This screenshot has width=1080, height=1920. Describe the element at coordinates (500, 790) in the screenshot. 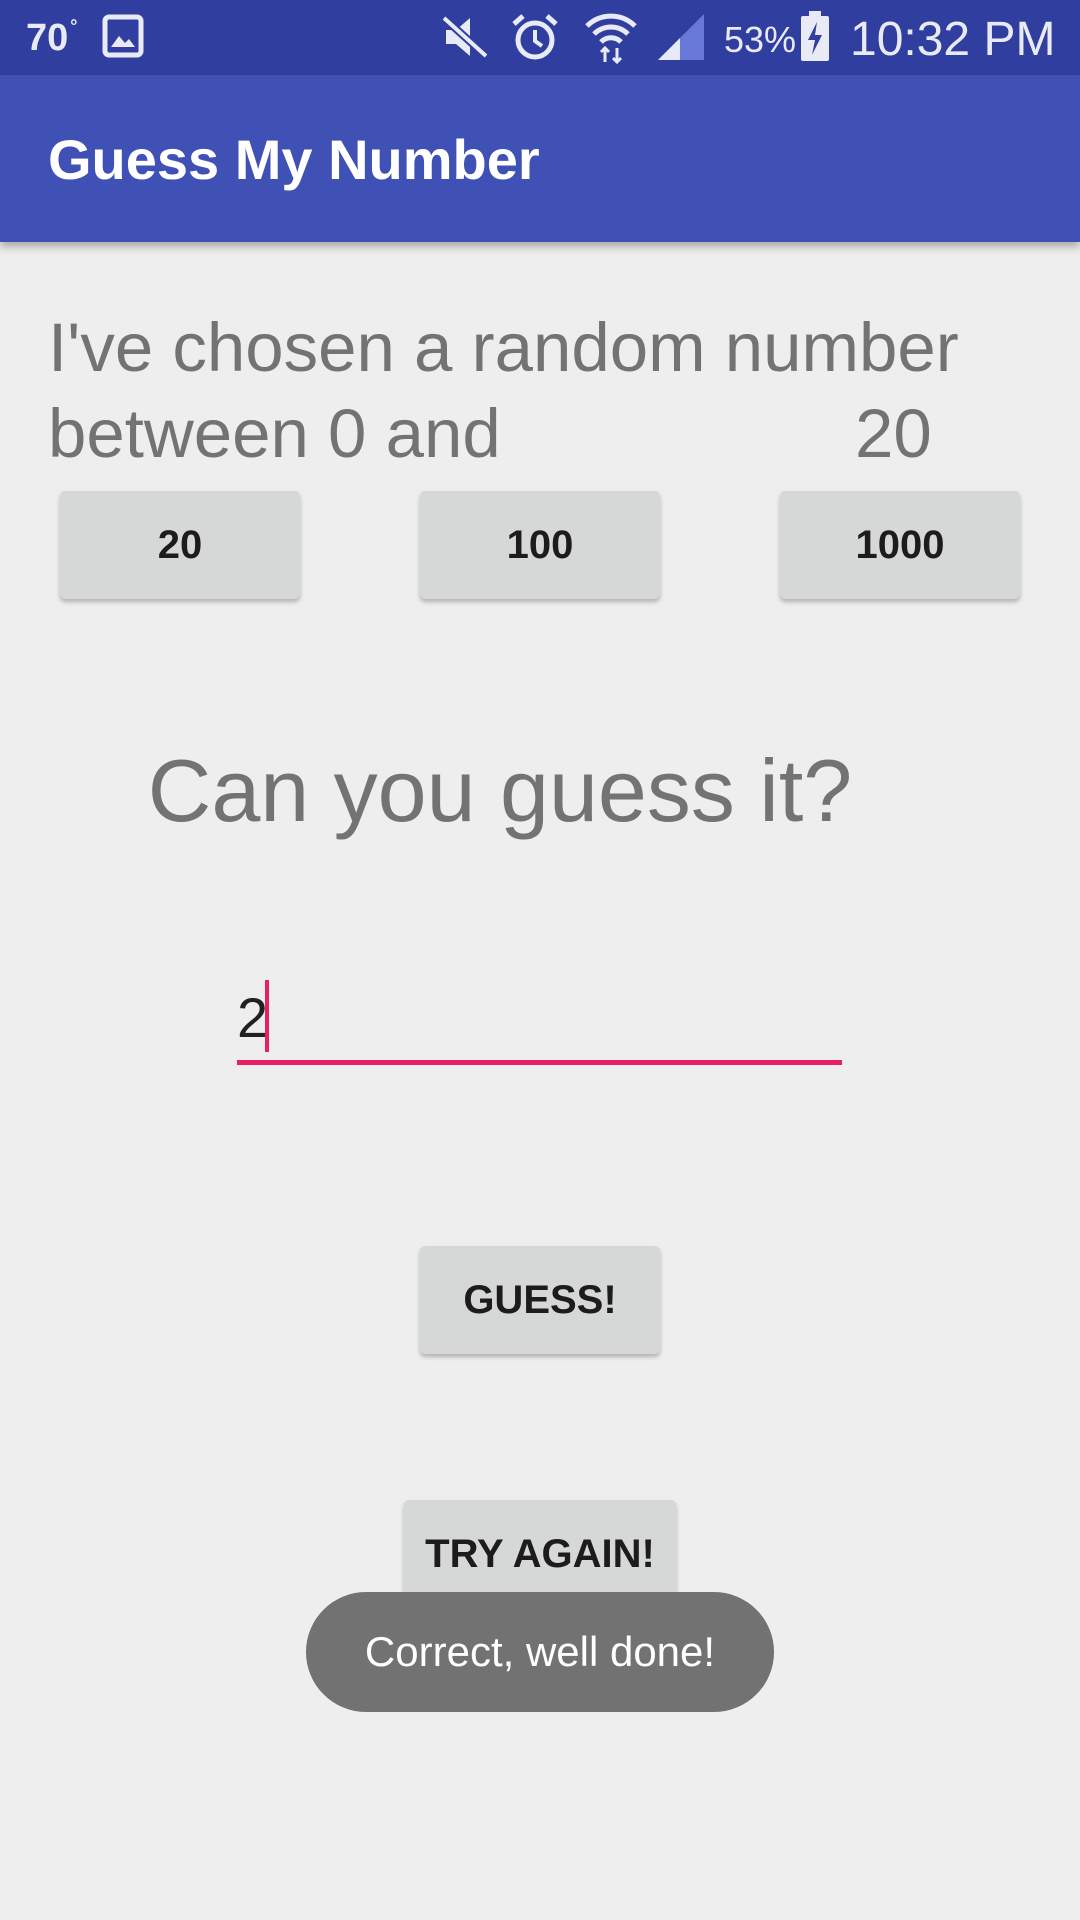

I see `guess-prompt: Can you guess it?` at that location.